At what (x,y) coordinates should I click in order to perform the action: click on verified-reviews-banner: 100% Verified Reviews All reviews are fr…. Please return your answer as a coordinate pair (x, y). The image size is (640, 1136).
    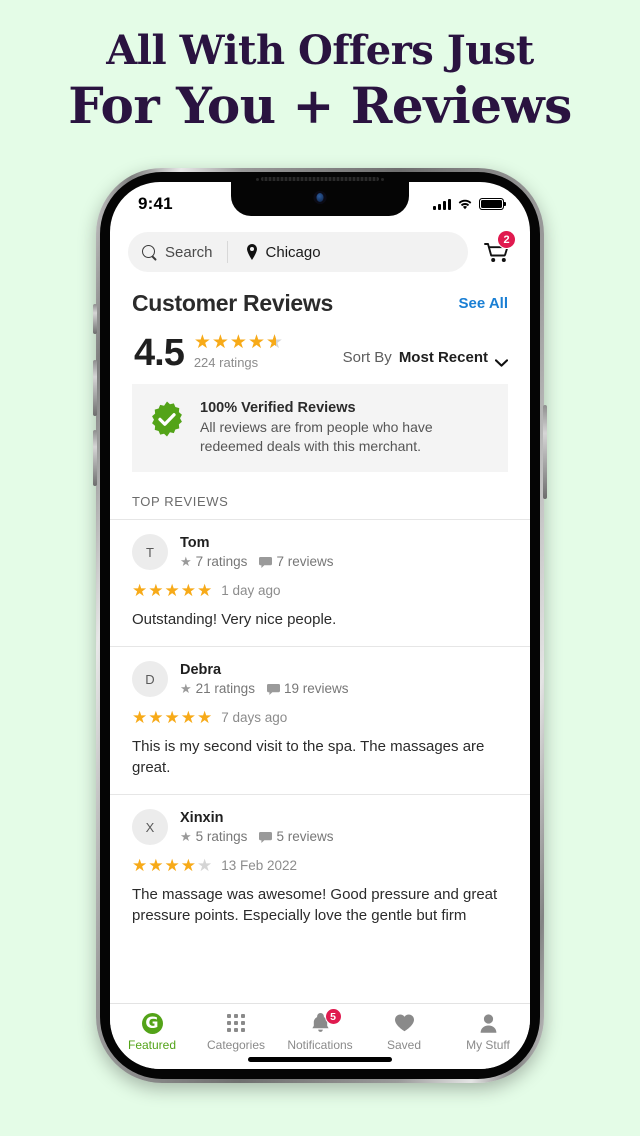
    Looking at the image, I should click on (320, 428).